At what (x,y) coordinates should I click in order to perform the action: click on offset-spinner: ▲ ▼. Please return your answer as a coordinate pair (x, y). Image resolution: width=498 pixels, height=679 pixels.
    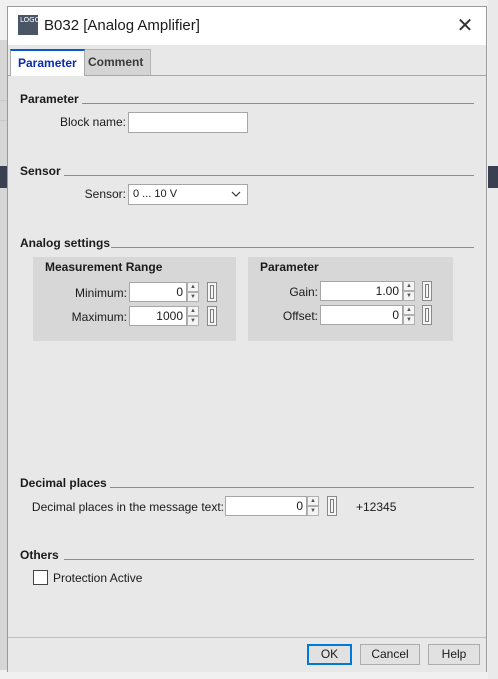
    Looking at the image, I should click on (409, 315).